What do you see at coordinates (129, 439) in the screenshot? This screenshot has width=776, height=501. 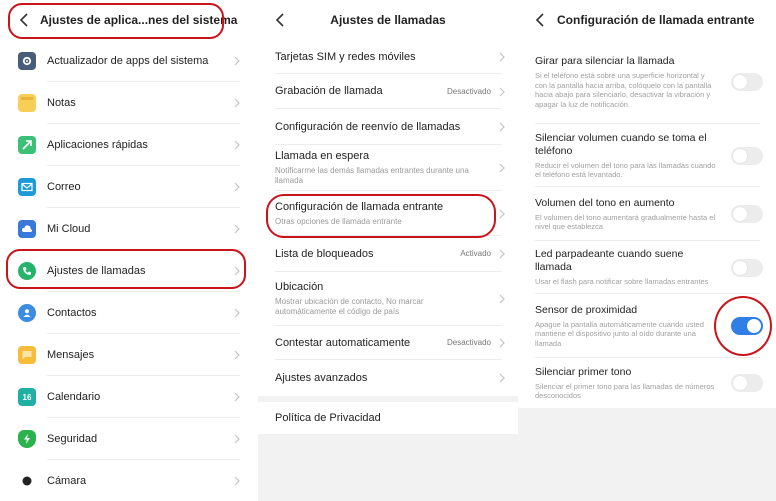 I see `list-item-security: Seguridad` at bounding box center [129, 439].